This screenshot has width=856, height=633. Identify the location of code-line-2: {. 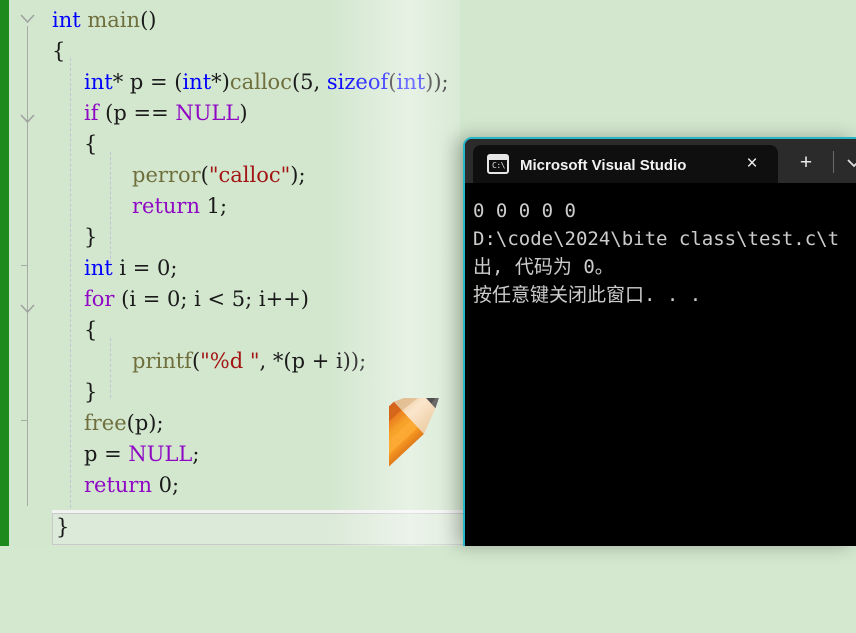
(428, 51).